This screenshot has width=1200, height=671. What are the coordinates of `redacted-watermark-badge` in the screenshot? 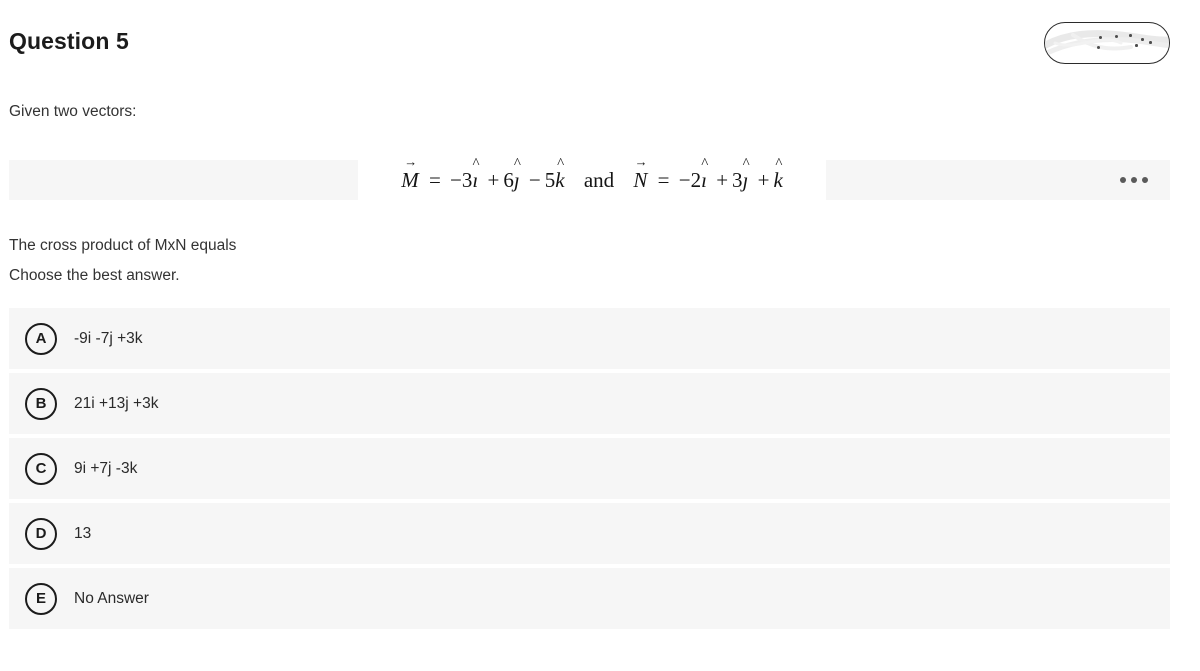 It's located at (1107, 43).